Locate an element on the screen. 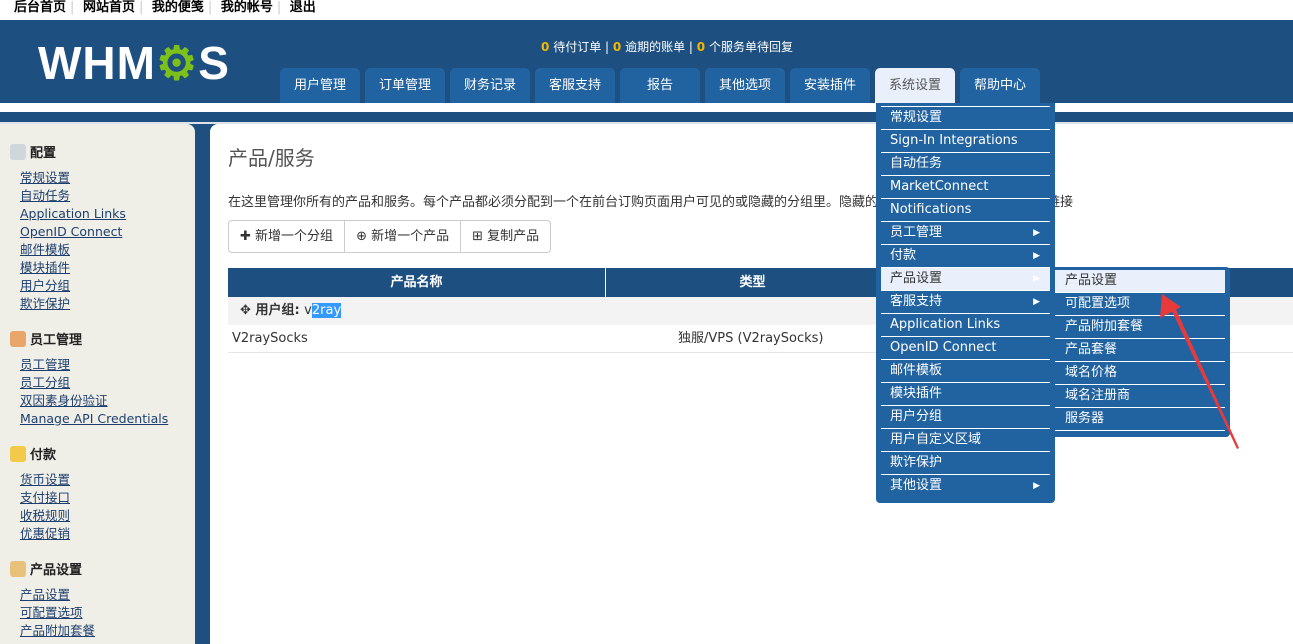 Image resolution: width=1293 pixels, height=644 pixels. menu-item: 邮件模板 is located at coordinates (965, 370).